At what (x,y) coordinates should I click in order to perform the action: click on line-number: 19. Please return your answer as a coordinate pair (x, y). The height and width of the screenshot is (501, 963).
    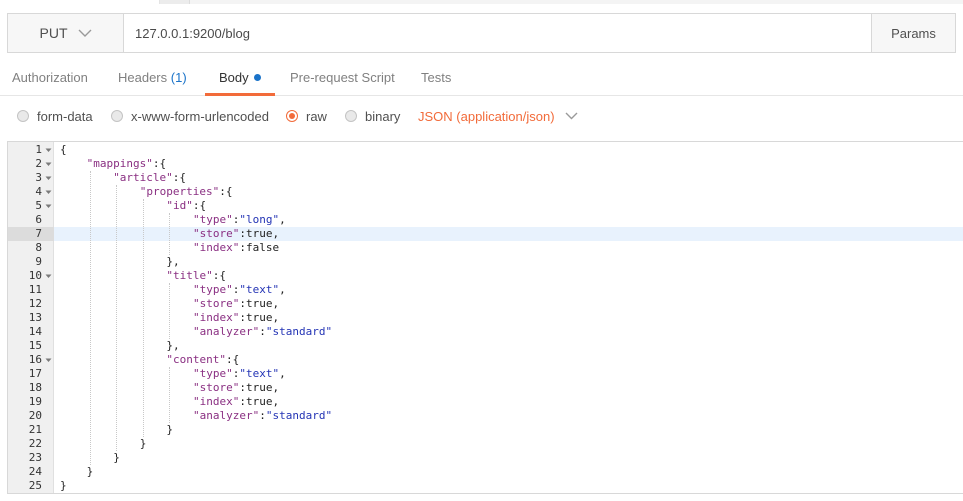
    Looking at the image, I should click on (35, 401).